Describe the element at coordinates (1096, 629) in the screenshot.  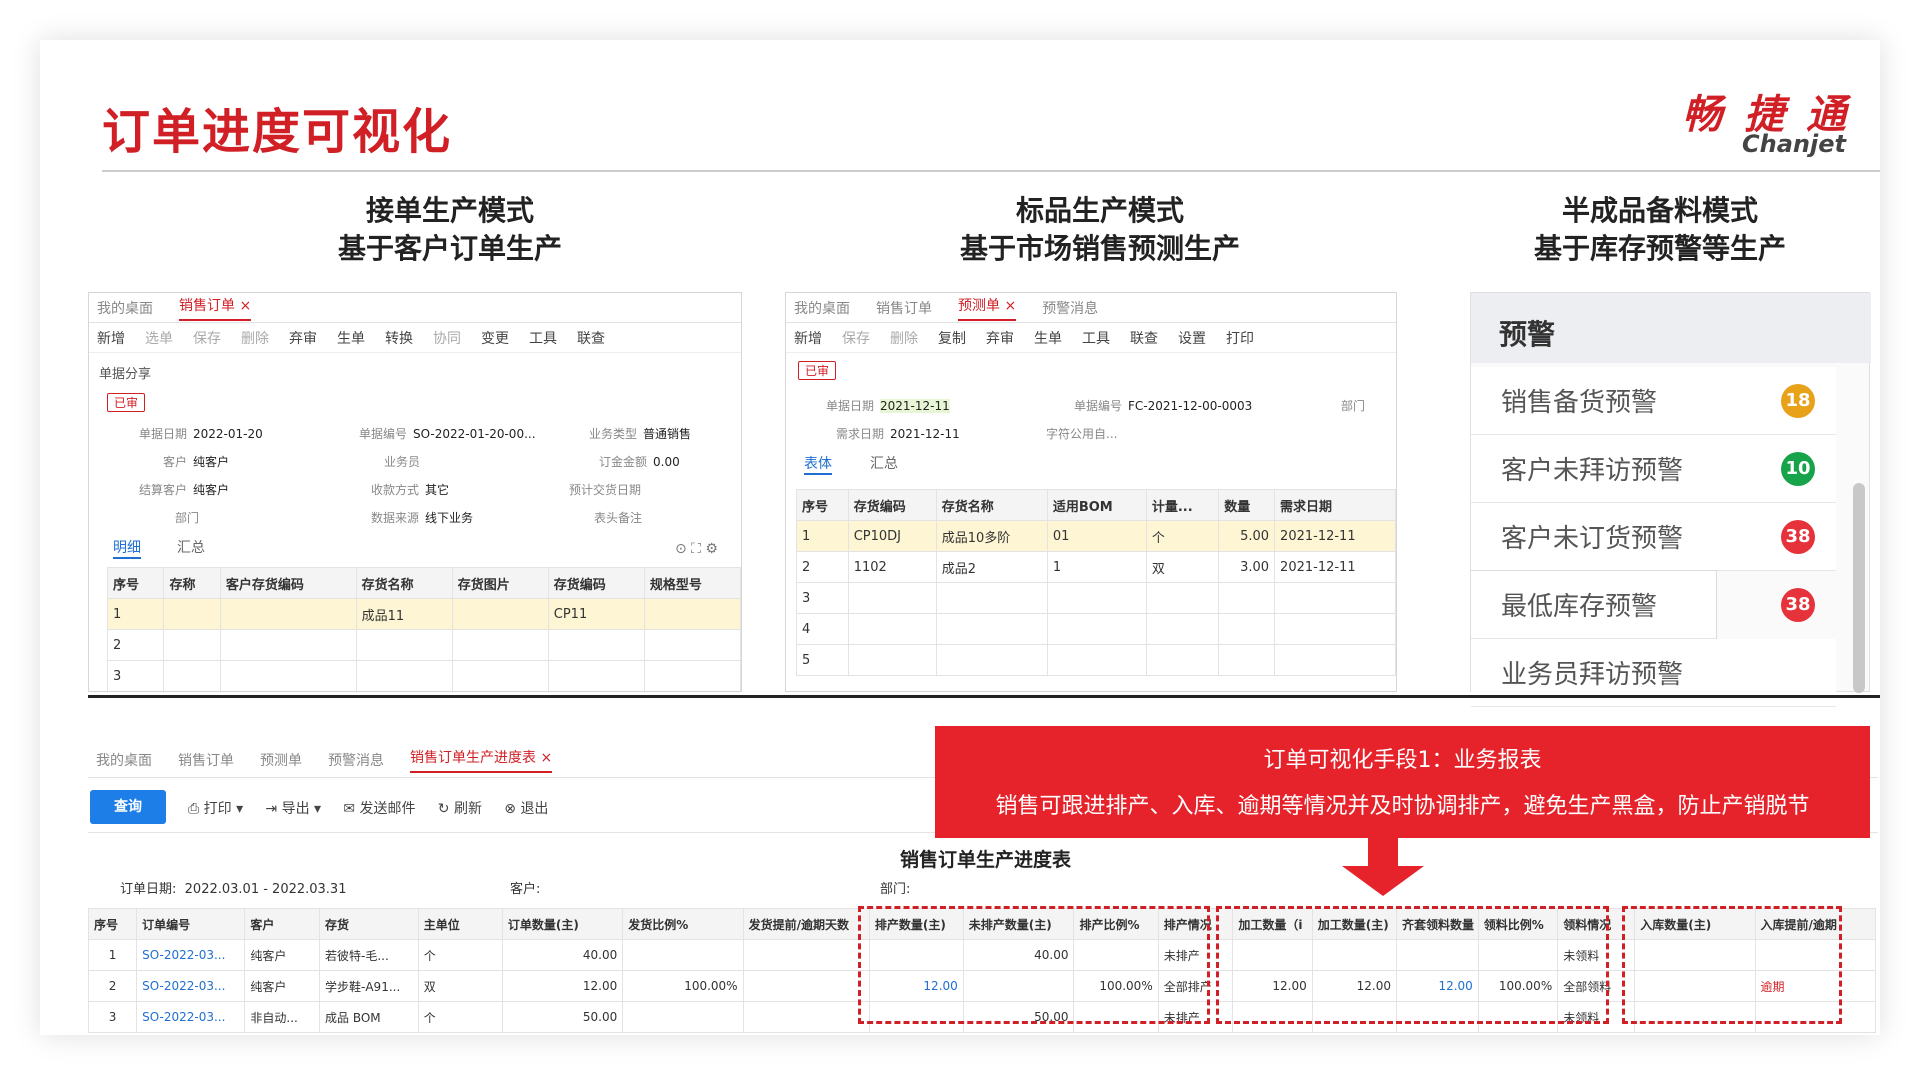
I see `table-row: 4` at that location.